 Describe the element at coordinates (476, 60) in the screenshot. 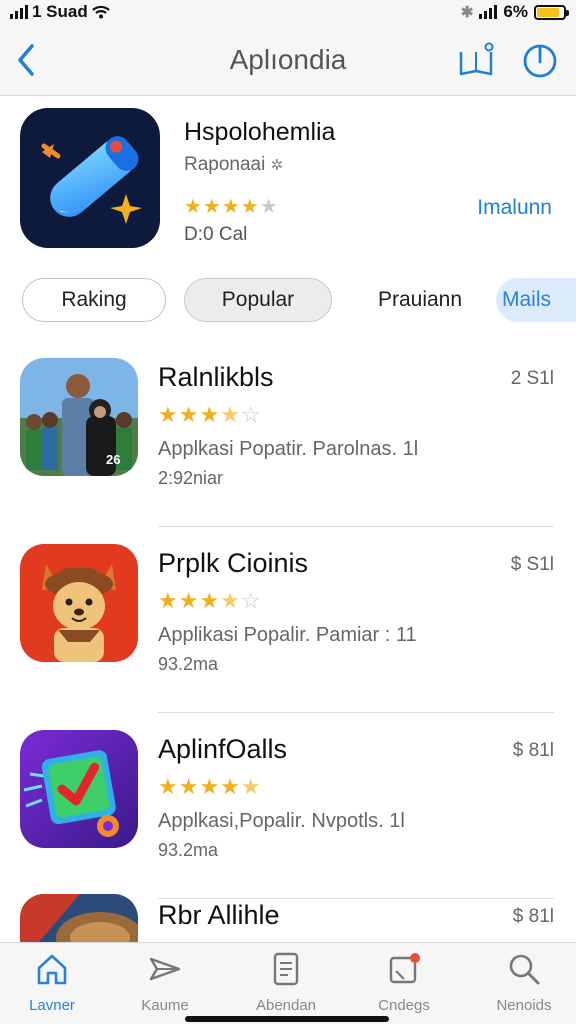

I see `book-icon` at that location.